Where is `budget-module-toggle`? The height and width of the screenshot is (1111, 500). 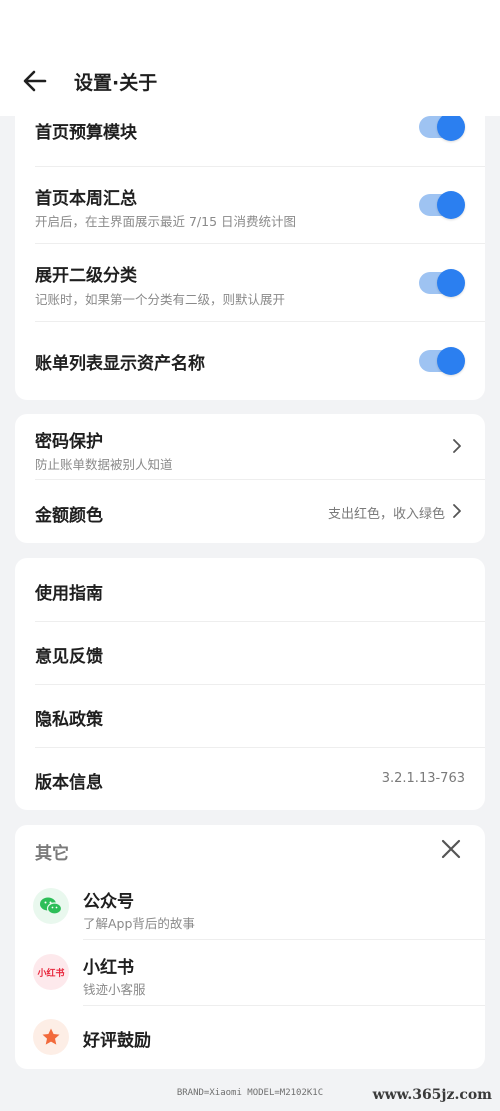 budget-module-toggle is located at coordinates (442, 128).